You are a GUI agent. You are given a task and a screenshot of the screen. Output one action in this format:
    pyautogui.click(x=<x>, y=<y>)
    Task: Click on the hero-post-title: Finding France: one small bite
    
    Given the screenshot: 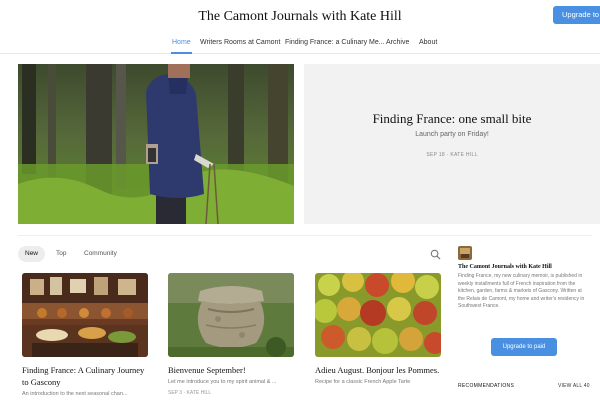 What is the action you would take?
    pyautogui.click(x=452, y=119)
    